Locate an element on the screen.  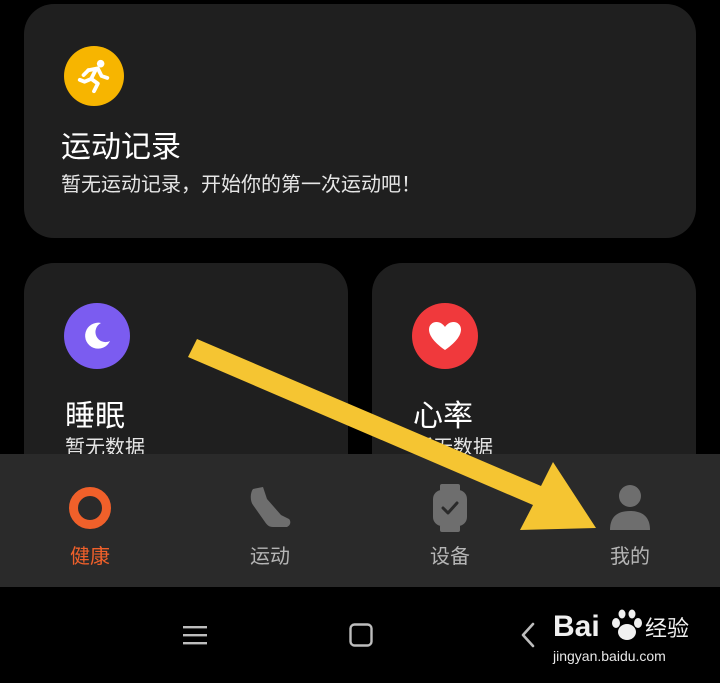
tab-health: 健康 is located at coordinates (90, 520).